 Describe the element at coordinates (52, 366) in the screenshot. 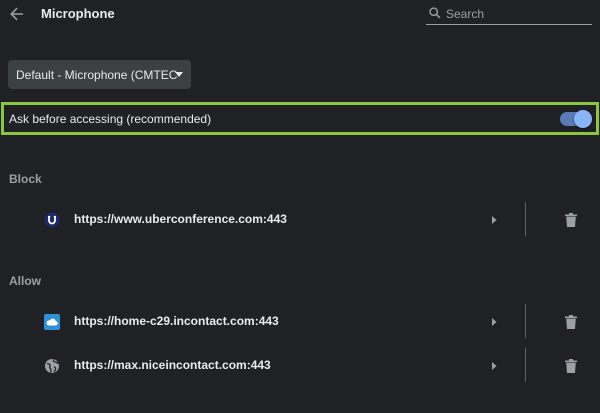

I see `globe-icon` at that location.